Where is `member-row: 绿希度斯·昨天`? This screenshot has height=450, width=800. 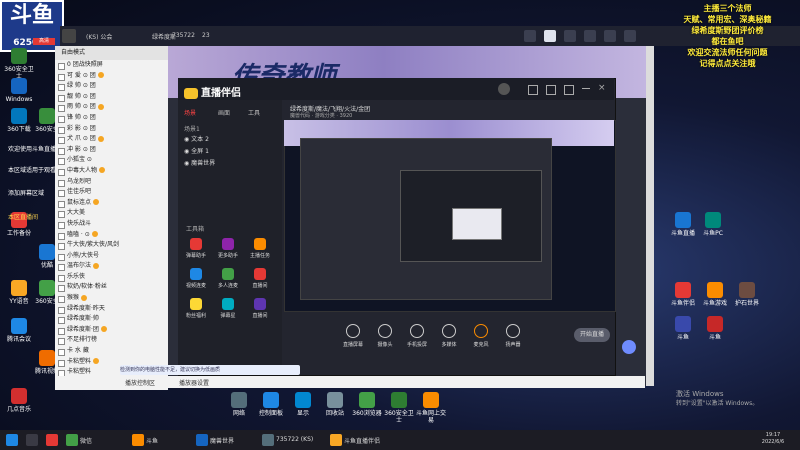
member-row: 绿希度斯·昨天 is located at coordinates (111, 309).